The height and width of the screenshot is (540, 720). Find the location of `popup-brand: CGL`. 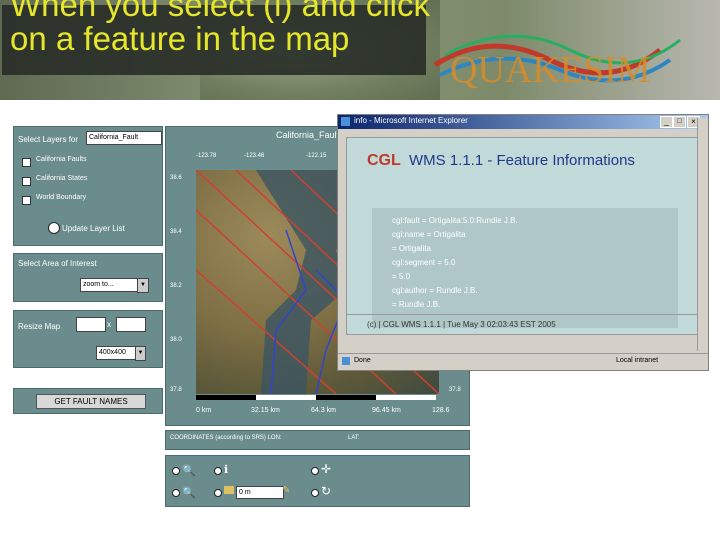

popup-brand: CGL is located at coordinates (384, 160).